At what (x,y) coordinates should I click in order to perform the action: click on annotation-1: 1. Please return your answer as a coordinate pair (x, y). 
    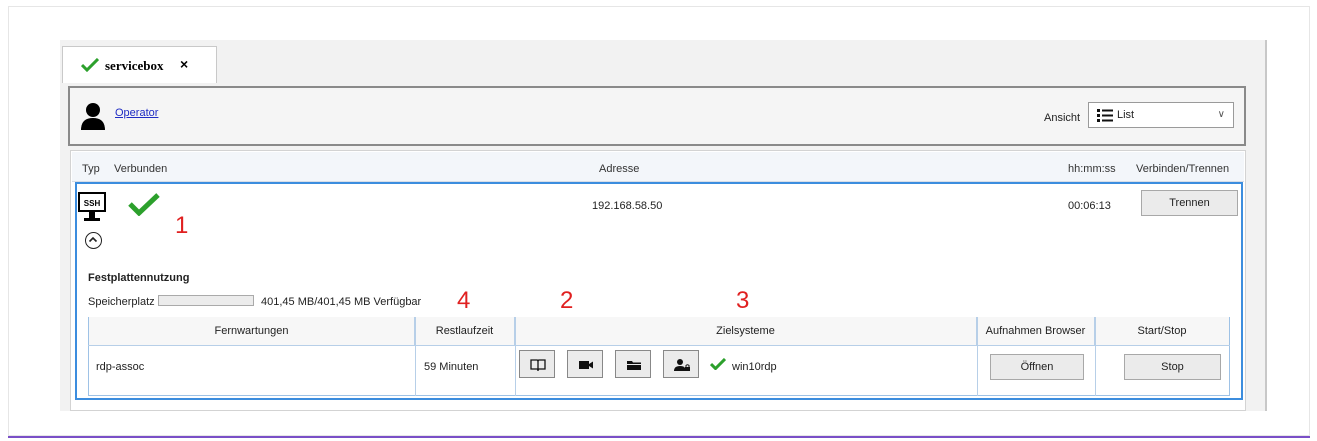
    Looking at the image, I should click on (182, 225).